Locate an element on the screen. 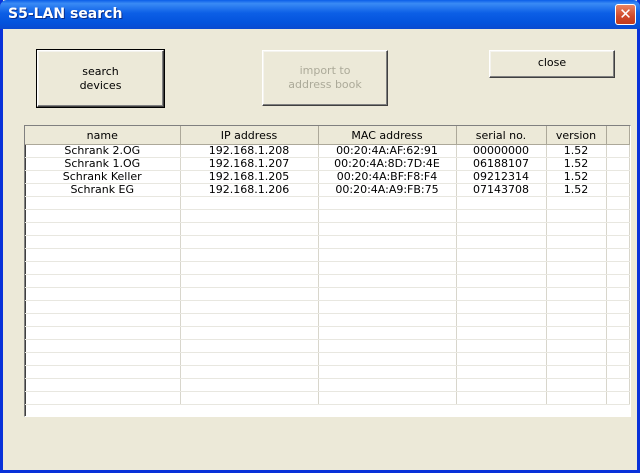  window-title: S5-LAN search is located at coordinates (65, 14).